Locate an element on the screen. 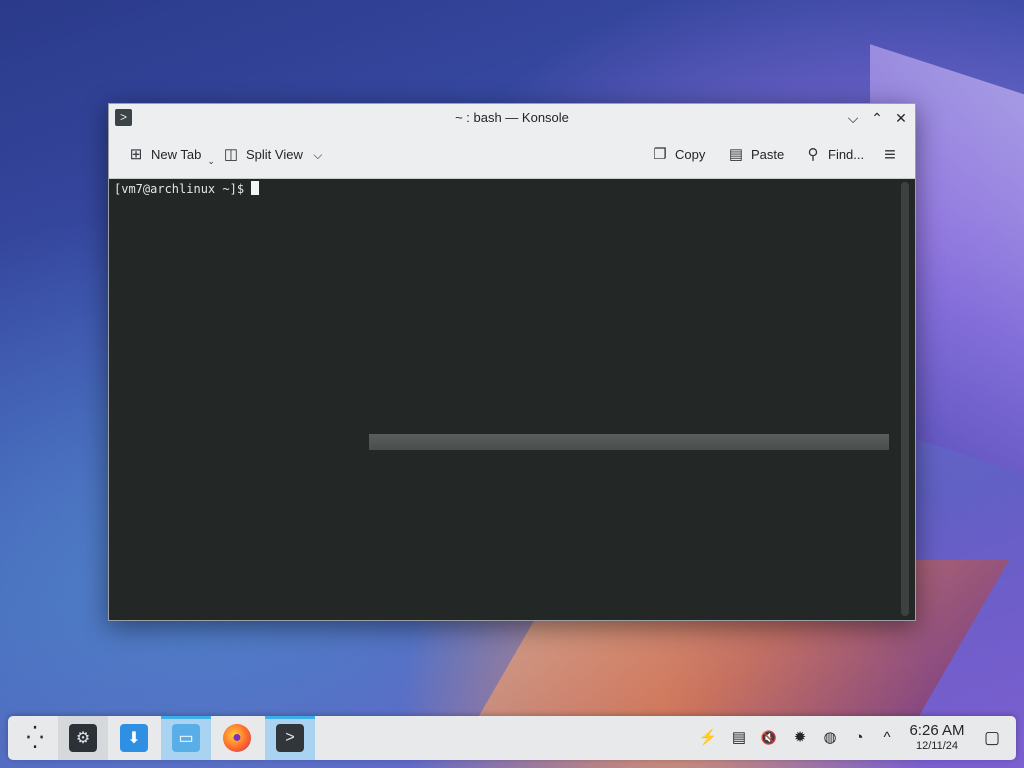  close-button: ✕ is located at coordinates (901, 118).